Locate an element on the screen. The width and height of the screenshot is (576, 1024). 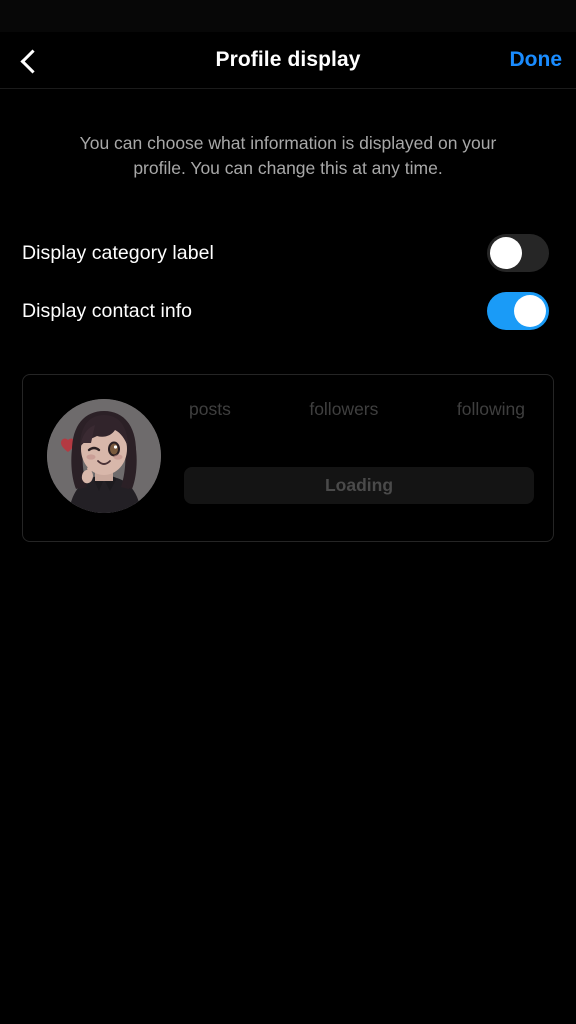
profile-action-label: Loading is located at coordinates (359, 485).